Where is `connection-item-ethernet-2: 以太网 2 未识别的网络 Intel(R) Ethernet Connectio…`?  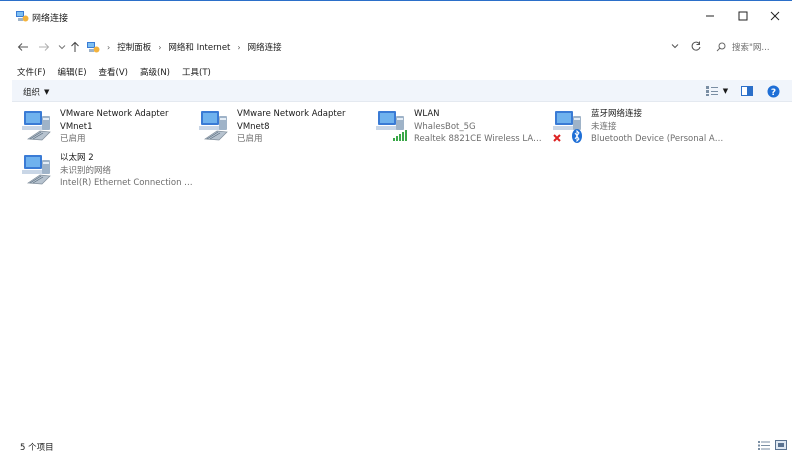 connection-item-ethernet-2: 以太网 2 未识别的网络 Intel(R) Ethernet Connectio… is located at coordinates (108, 170).